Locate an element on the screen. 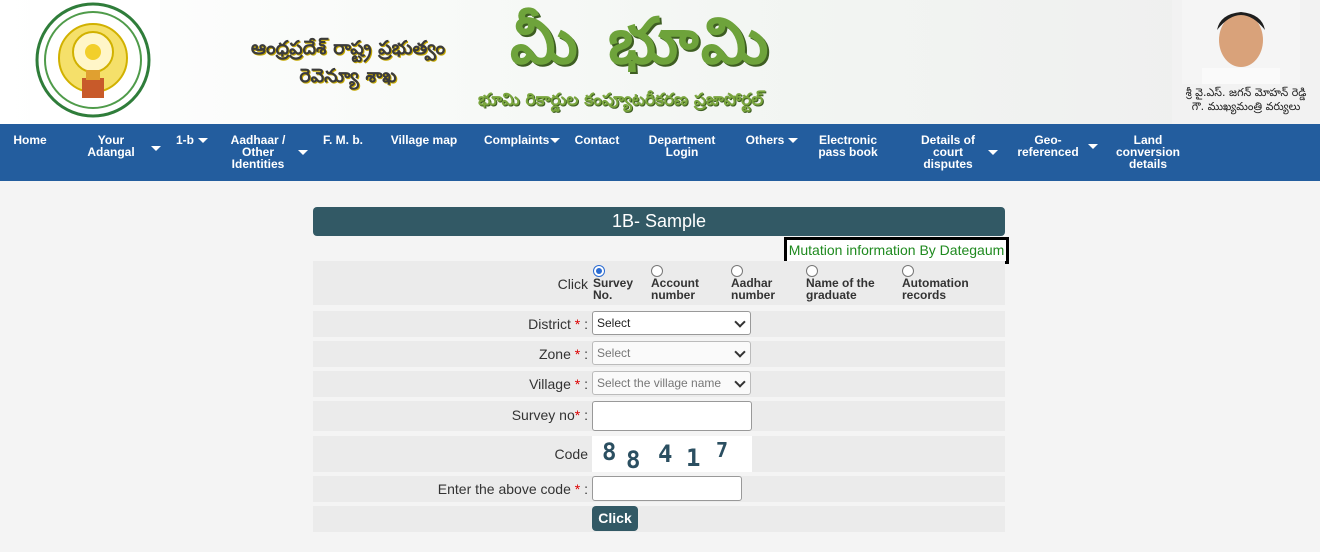 The image size is (1320, 552). village-select: Select the village name is located at coordinates (671, 383).